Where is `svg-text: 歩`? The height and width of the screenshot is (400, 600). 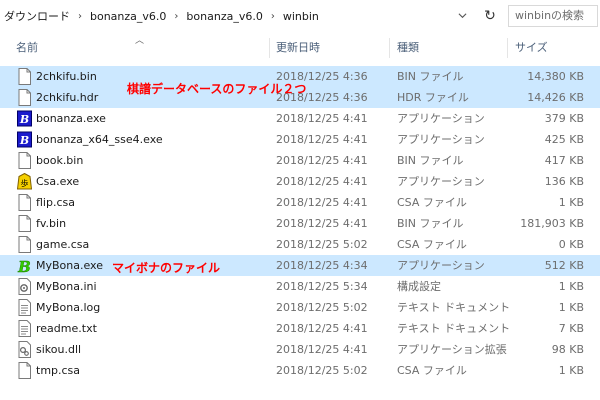 svg-text: 歩 is located at coordinates (25, 183).